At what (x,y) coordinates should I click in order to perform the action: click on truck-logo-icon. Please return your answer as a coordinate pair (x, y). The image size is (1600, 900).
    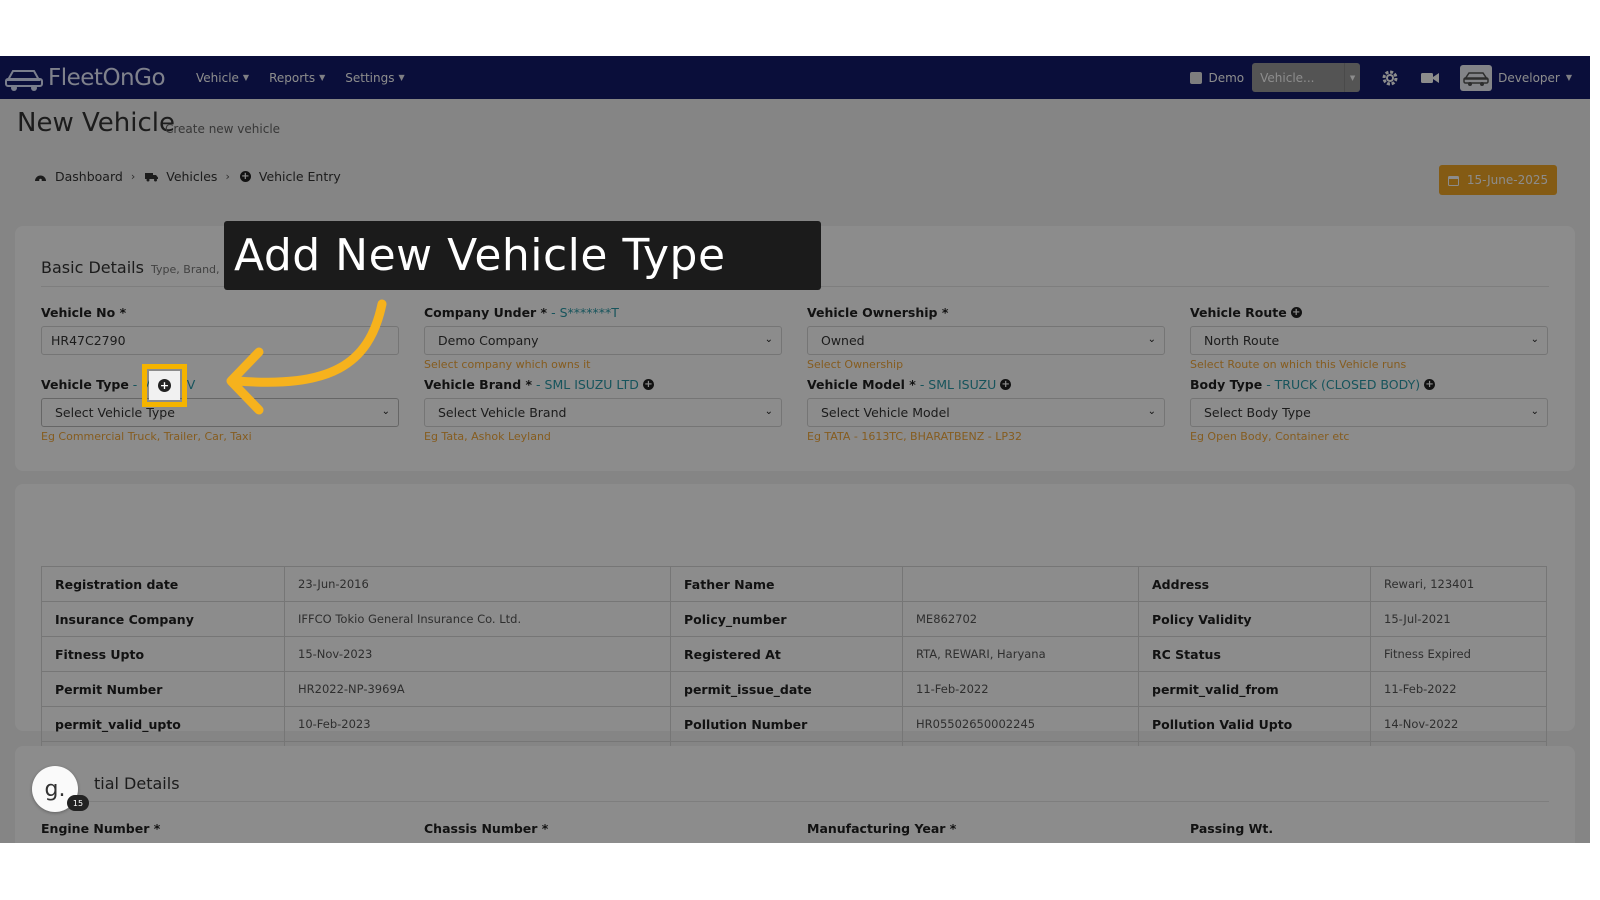
    Looking at the image, I should click on (24, 80).